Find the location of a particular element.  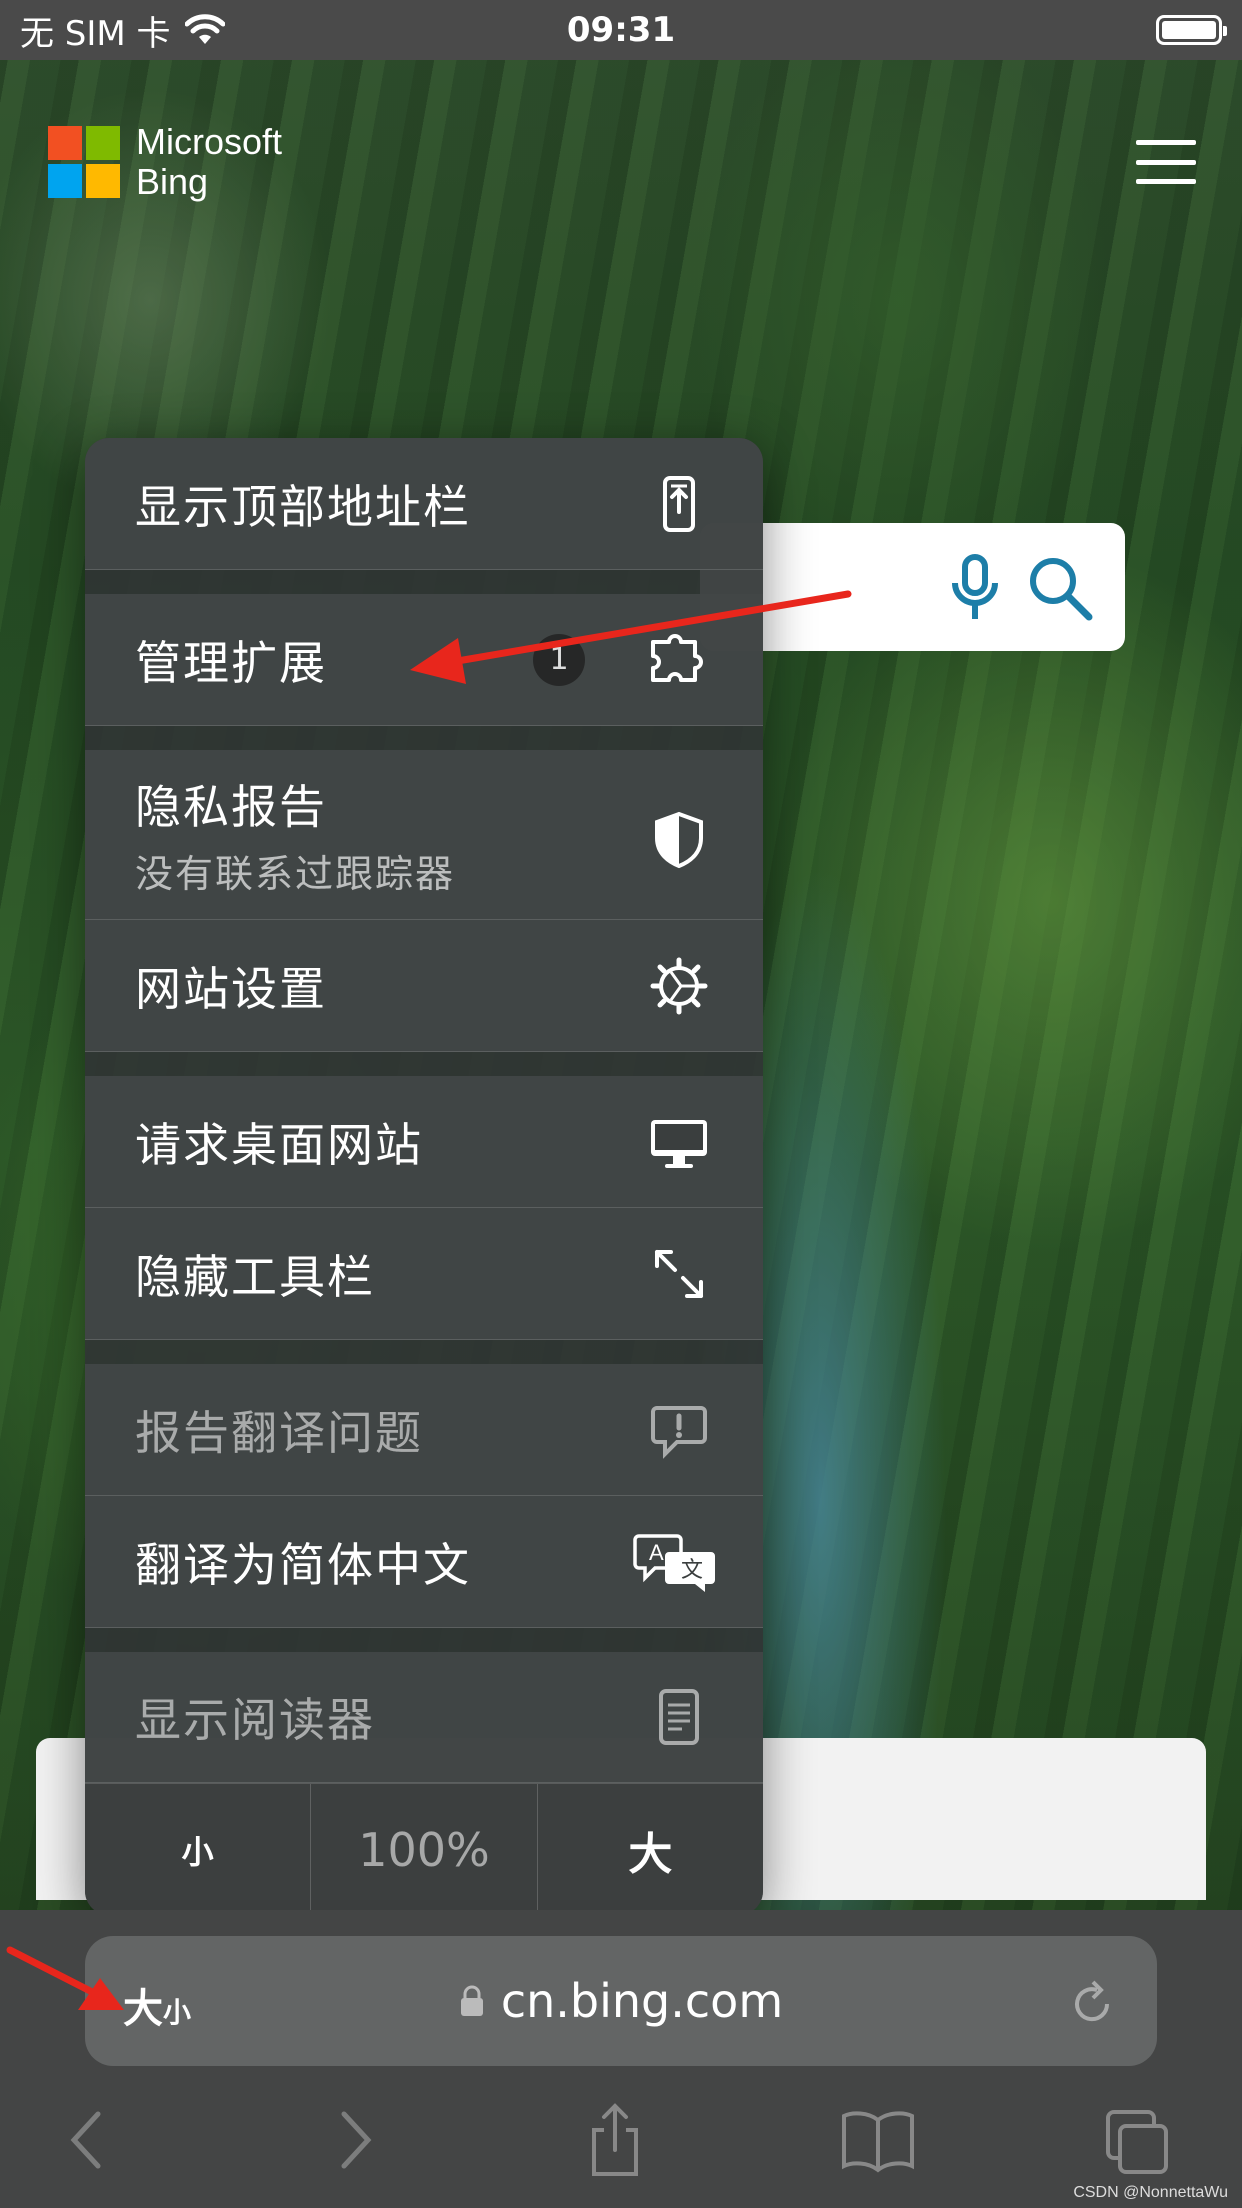

forward-icon is located at coordinates (355, 2140).